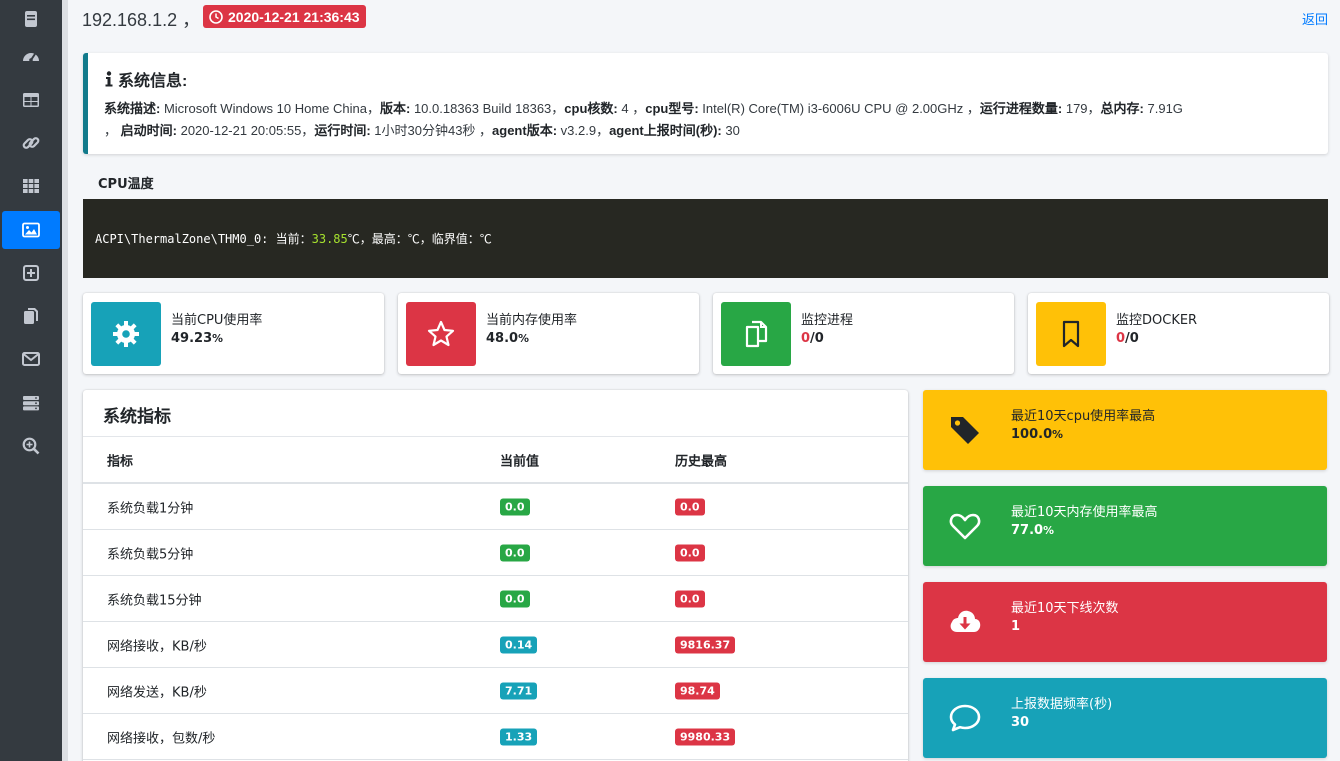  I want to click on info-icon, so click(109, 79).